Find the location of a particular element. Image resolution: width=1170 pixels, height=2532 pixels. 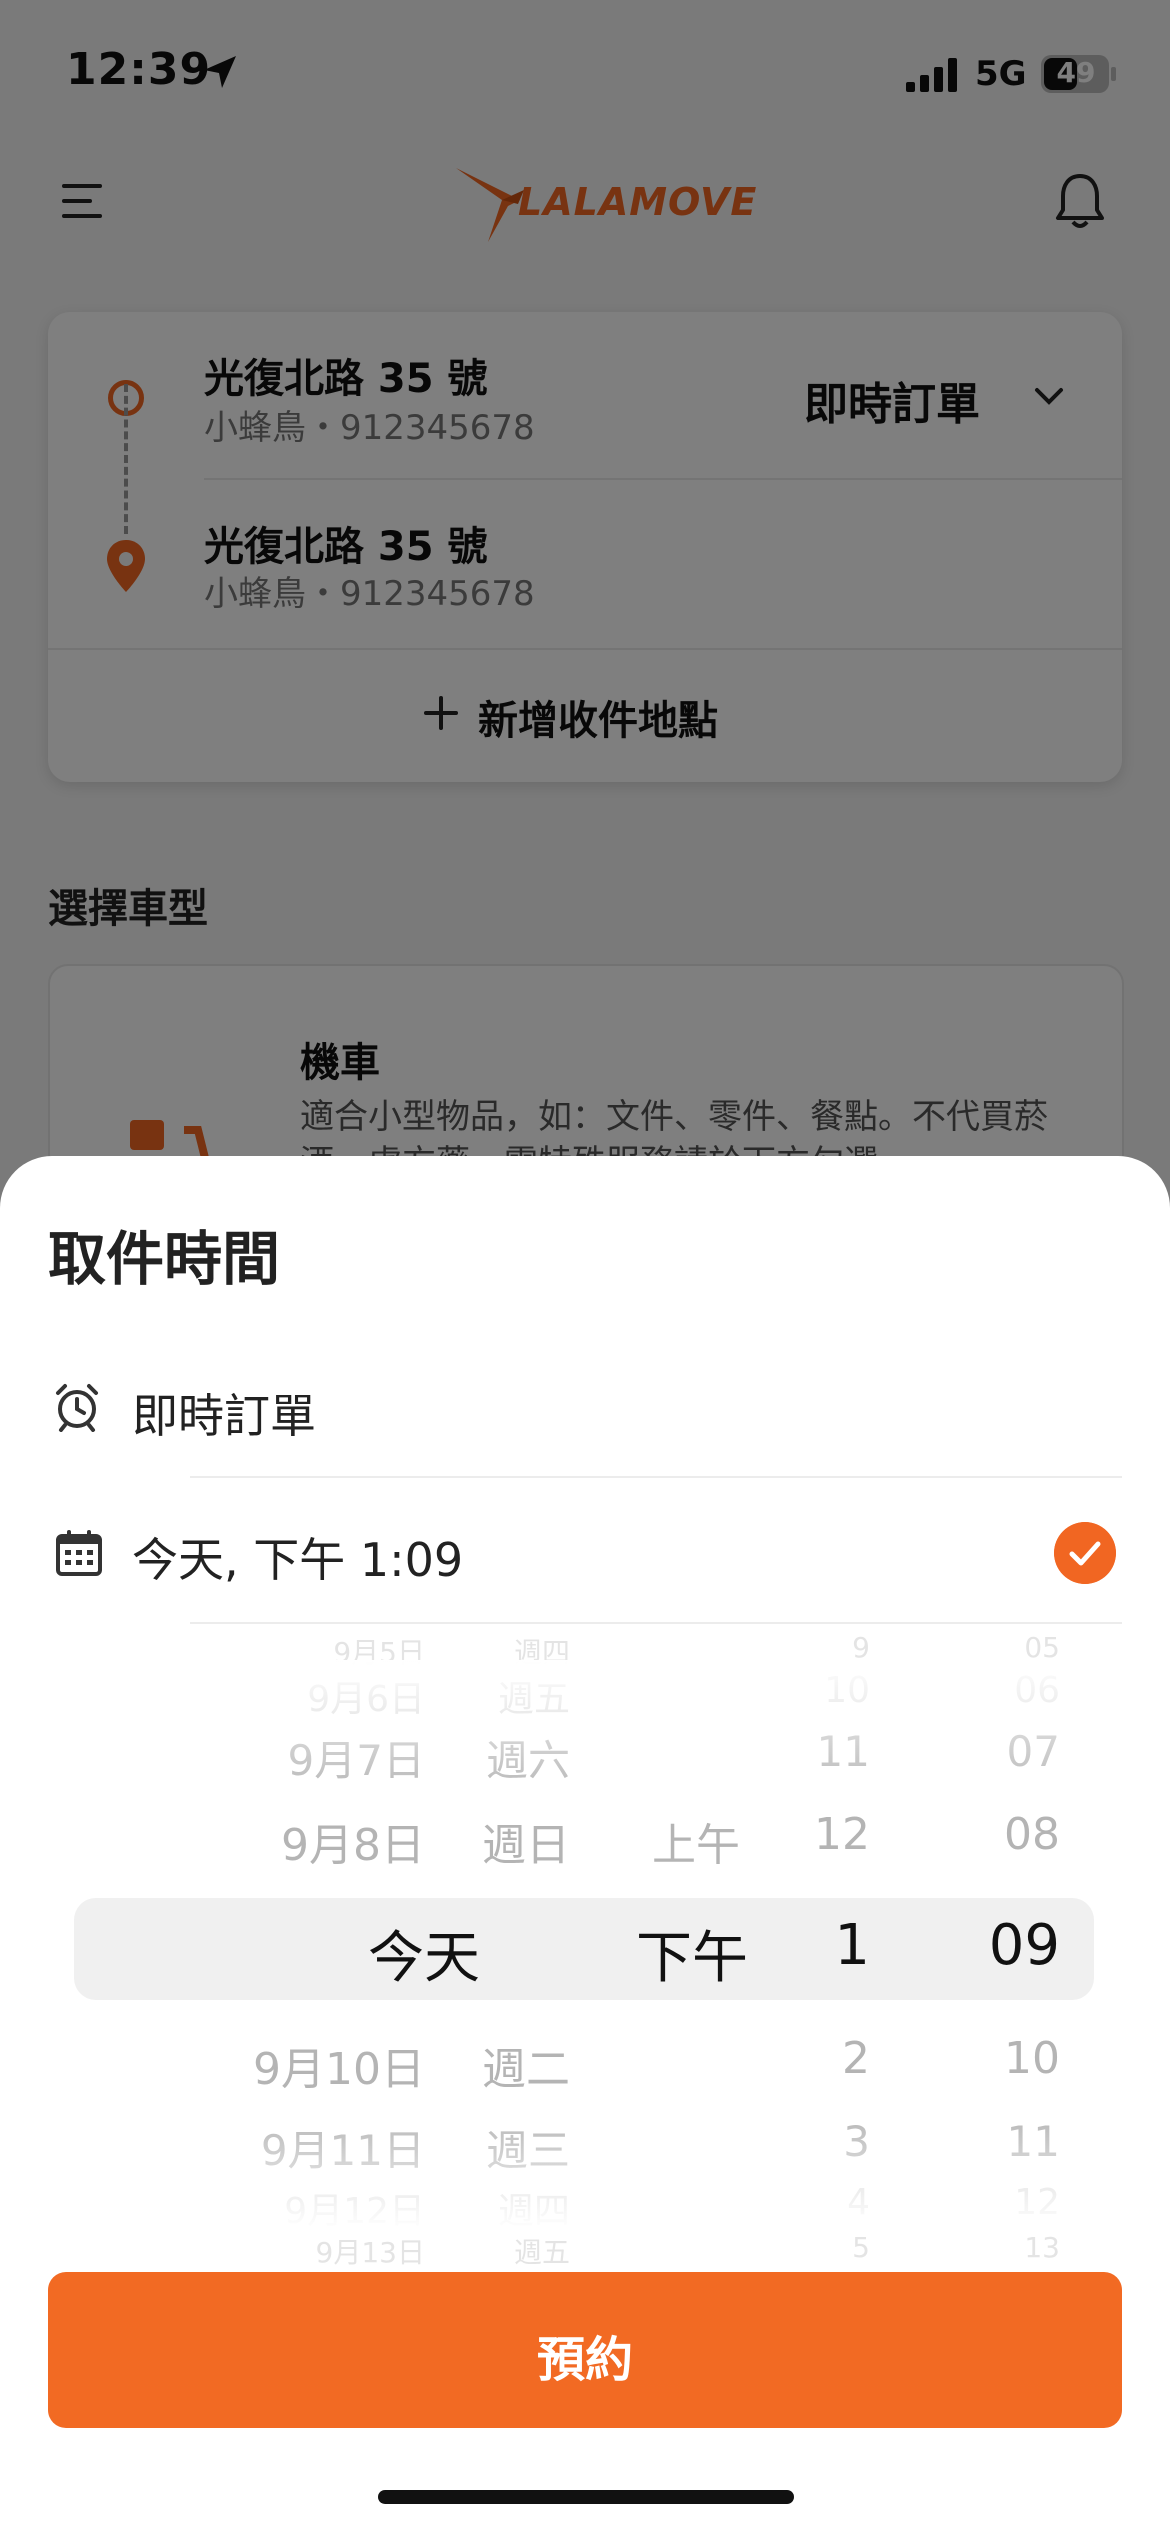

picker-minute-item: 08 is located at coordinates (1032, 1834).